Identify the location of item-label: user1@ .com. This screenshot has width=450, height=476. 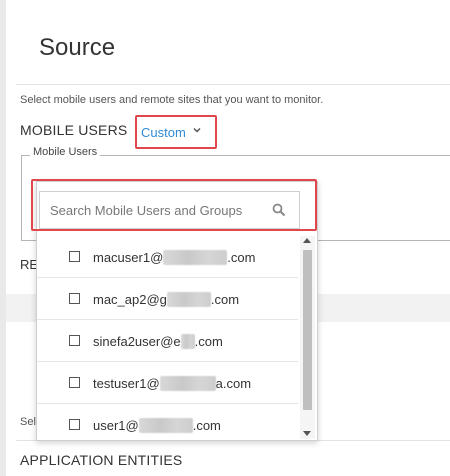
(157, 425).